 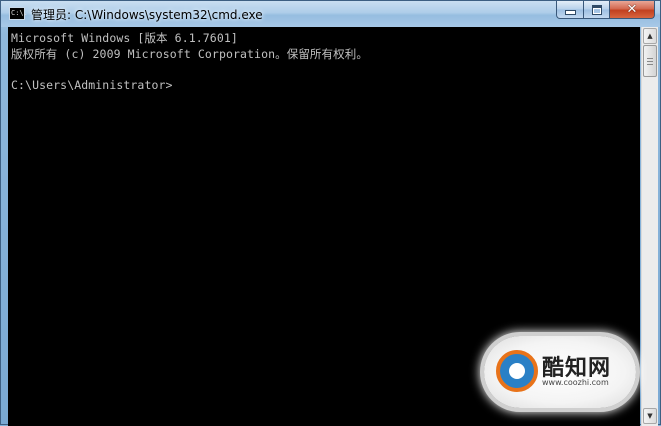 I want to click on scroll-down-button: ▼, so click(x=650, y=416).